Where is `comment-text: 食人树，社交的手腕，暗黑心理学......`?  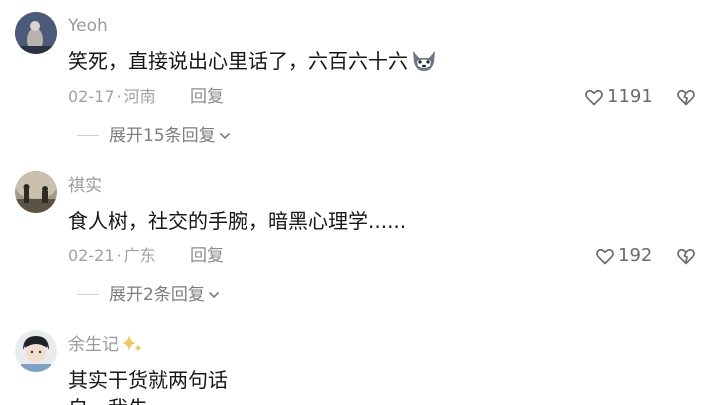
comment-text: 食人树，社交的手腕，暗黑心理学...... is located at coordinates (237, 221).